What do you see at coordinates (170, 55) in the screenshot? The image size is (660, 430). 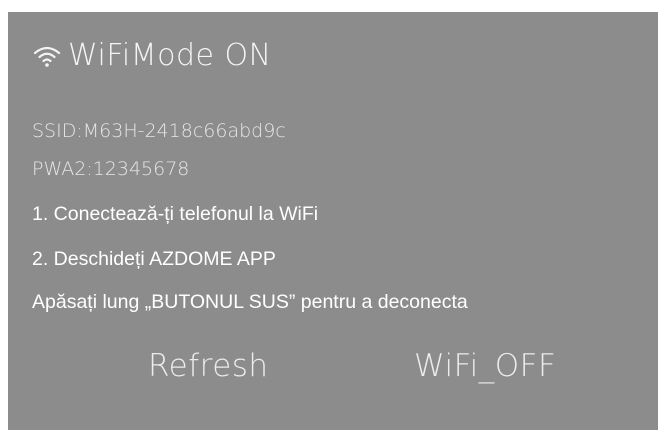 I see `page-title: WiFiMode ON` at bounding box center [170, 55].